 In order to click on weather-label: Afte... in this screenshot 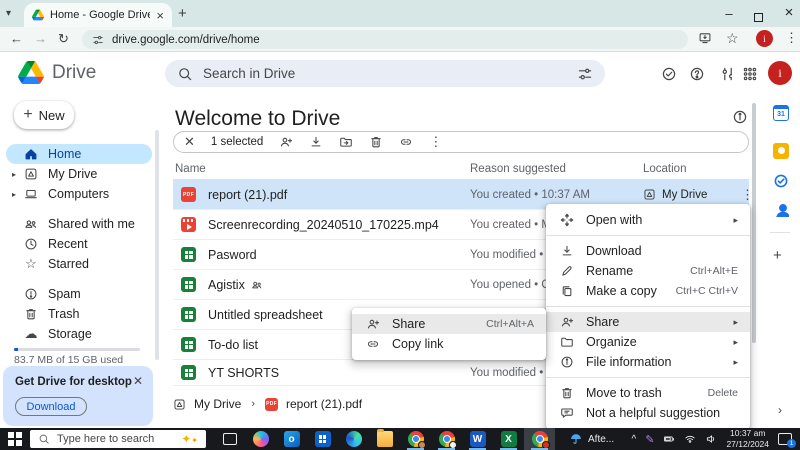, I will do `click(601, 439)`.